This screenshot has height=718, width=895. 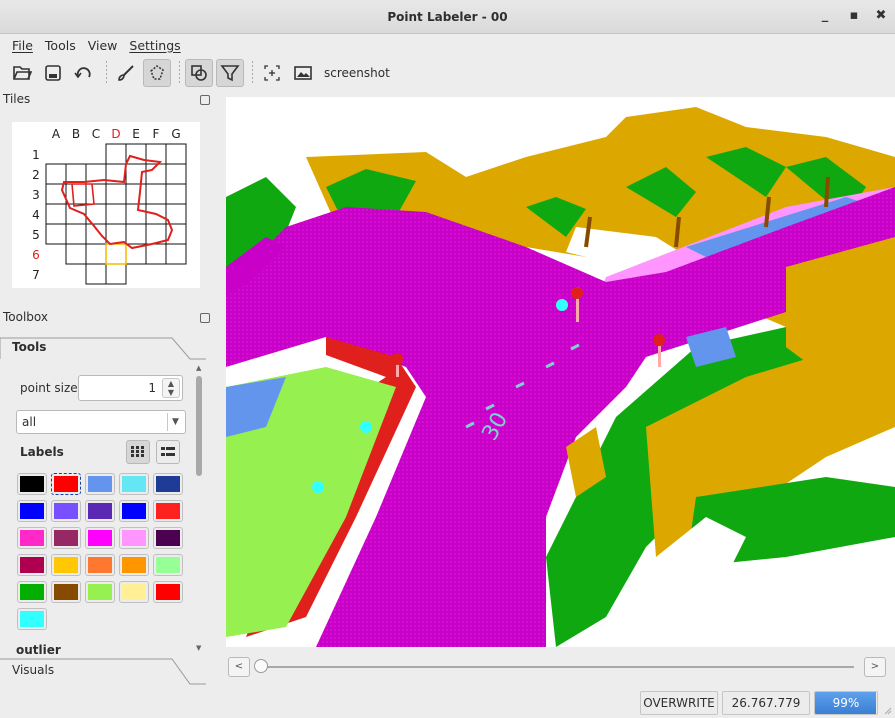 What do you see at coordinates (205, 100) in the screenshot?
I see `tiles-float-icon` at bounding box center [205, 100].